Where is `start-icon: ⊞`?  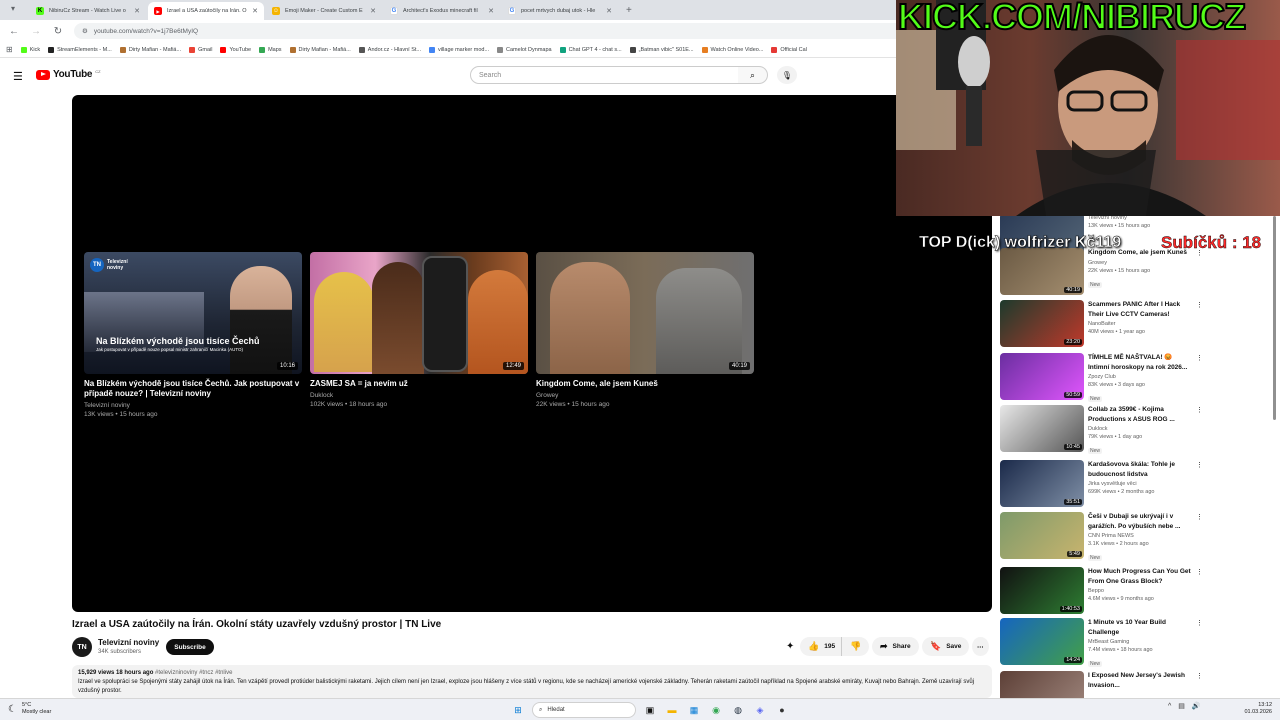 start-icon: ⊞ is located at coordinates (518, 710).